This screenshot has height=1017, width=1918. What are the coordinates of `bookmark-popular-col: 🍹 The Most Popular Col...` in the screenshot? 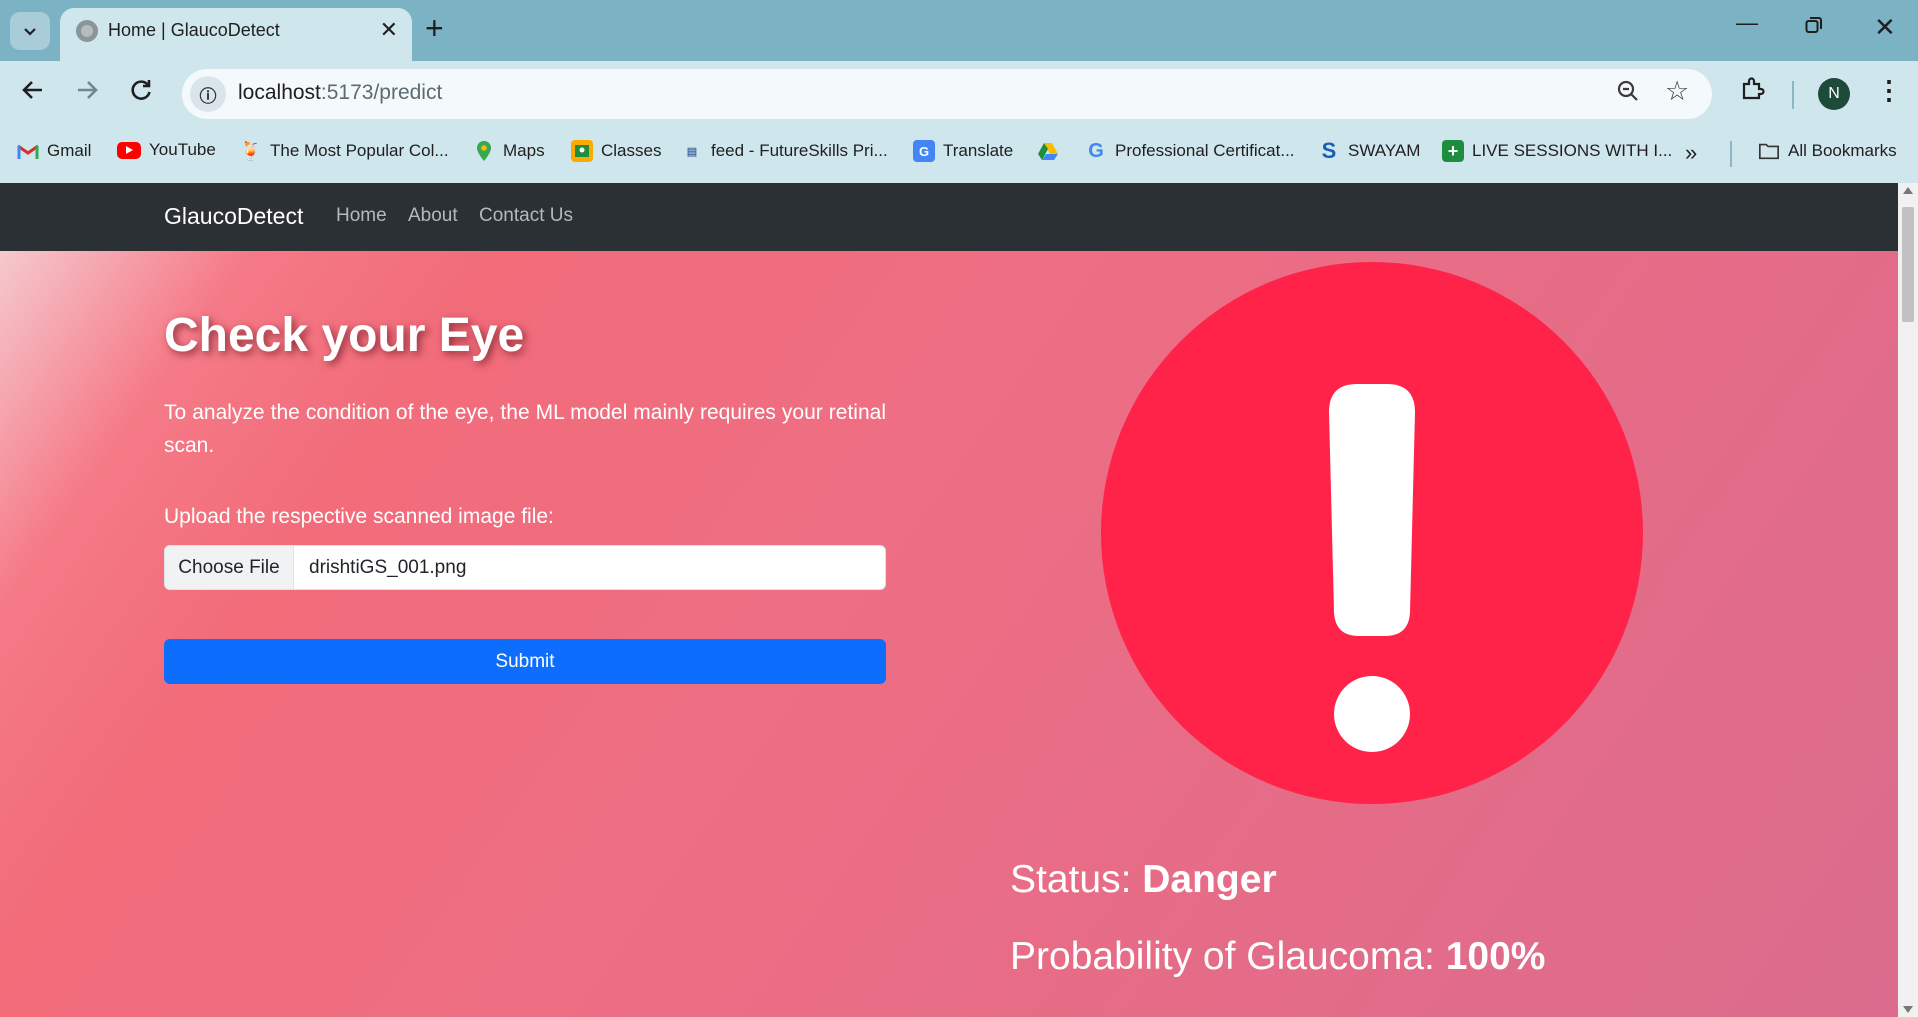 It's located at (344, 151).